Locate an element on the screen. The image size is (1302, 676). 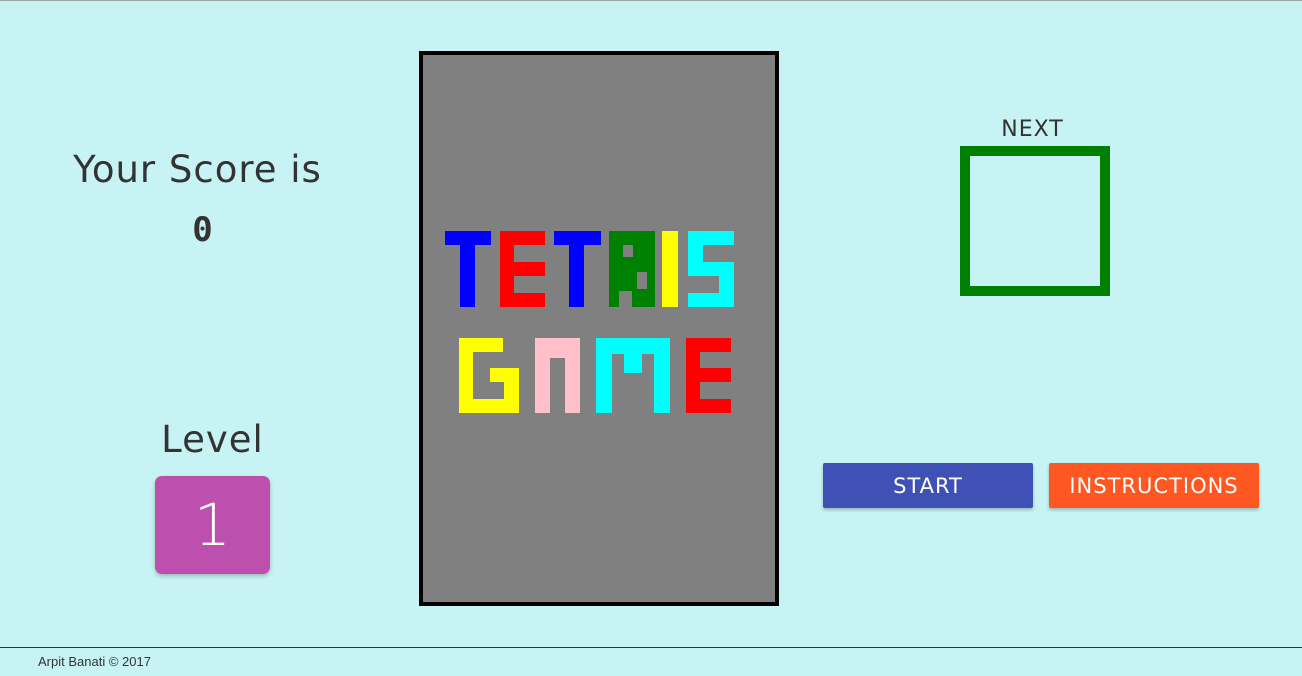
score-value: 0 is located at coordinates (202, 230).